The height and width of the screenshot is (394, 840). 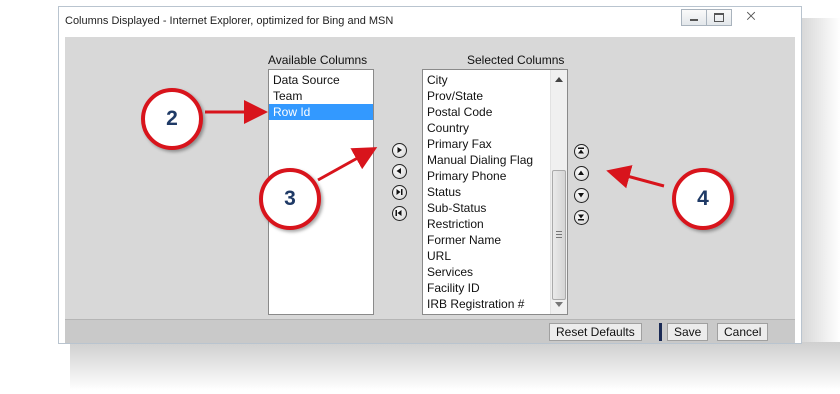 I want to click on callout-number: 2, so click(x=172, y=118).